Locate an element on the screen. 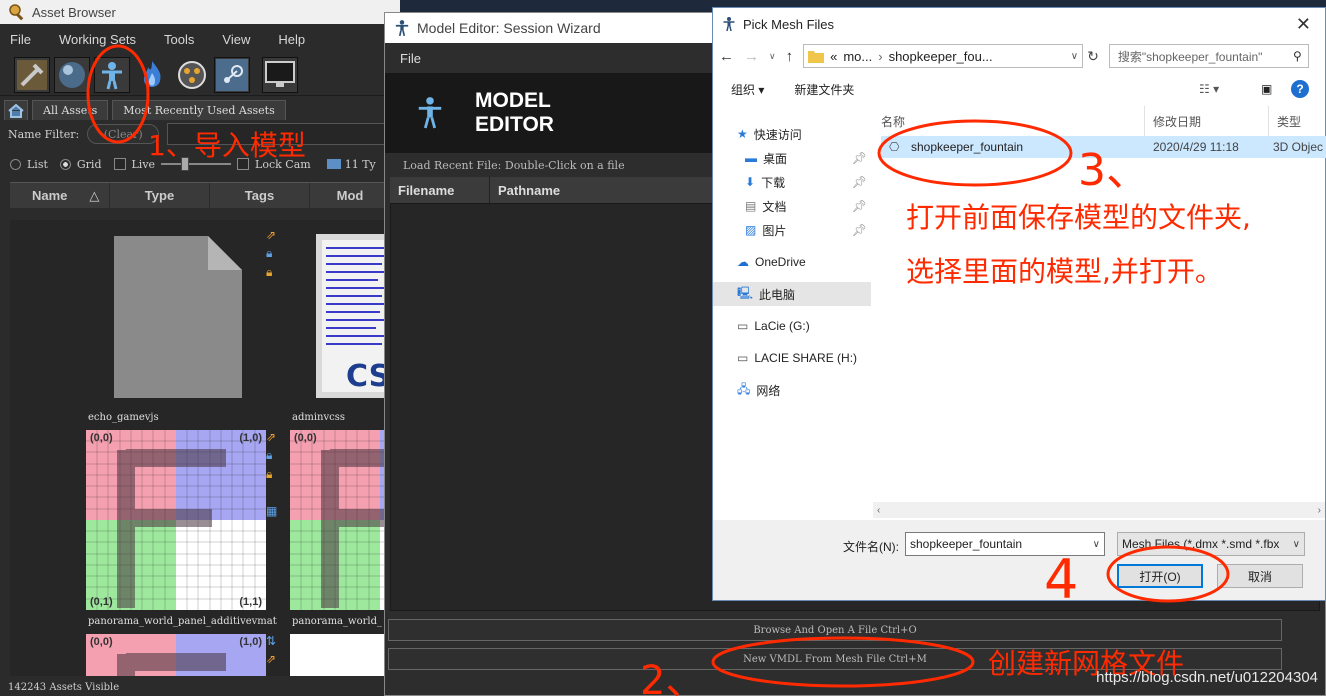  col-filename: Filename is located at coordinates (440, 190).